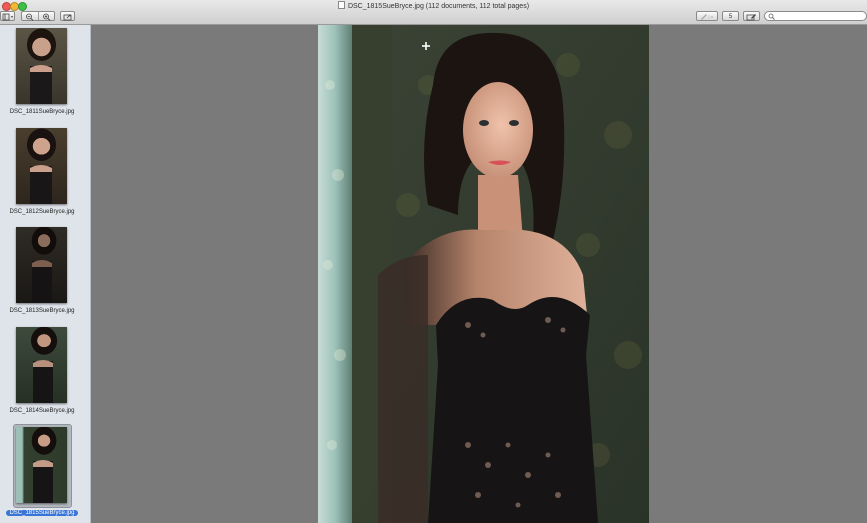 This screenshot has width=867, height=523. What do you see at coordinates (771, 16) in the screenshot?
I see `search-icon` at bounding box center [771, 16].